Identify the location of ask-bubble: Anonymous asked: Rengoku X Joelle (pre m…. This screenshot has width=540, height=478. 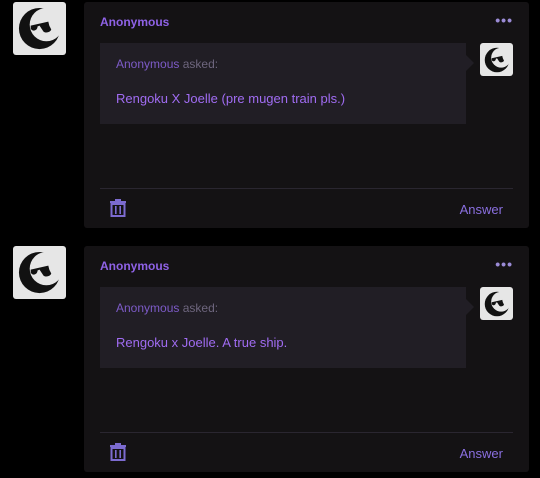
(287, 83).